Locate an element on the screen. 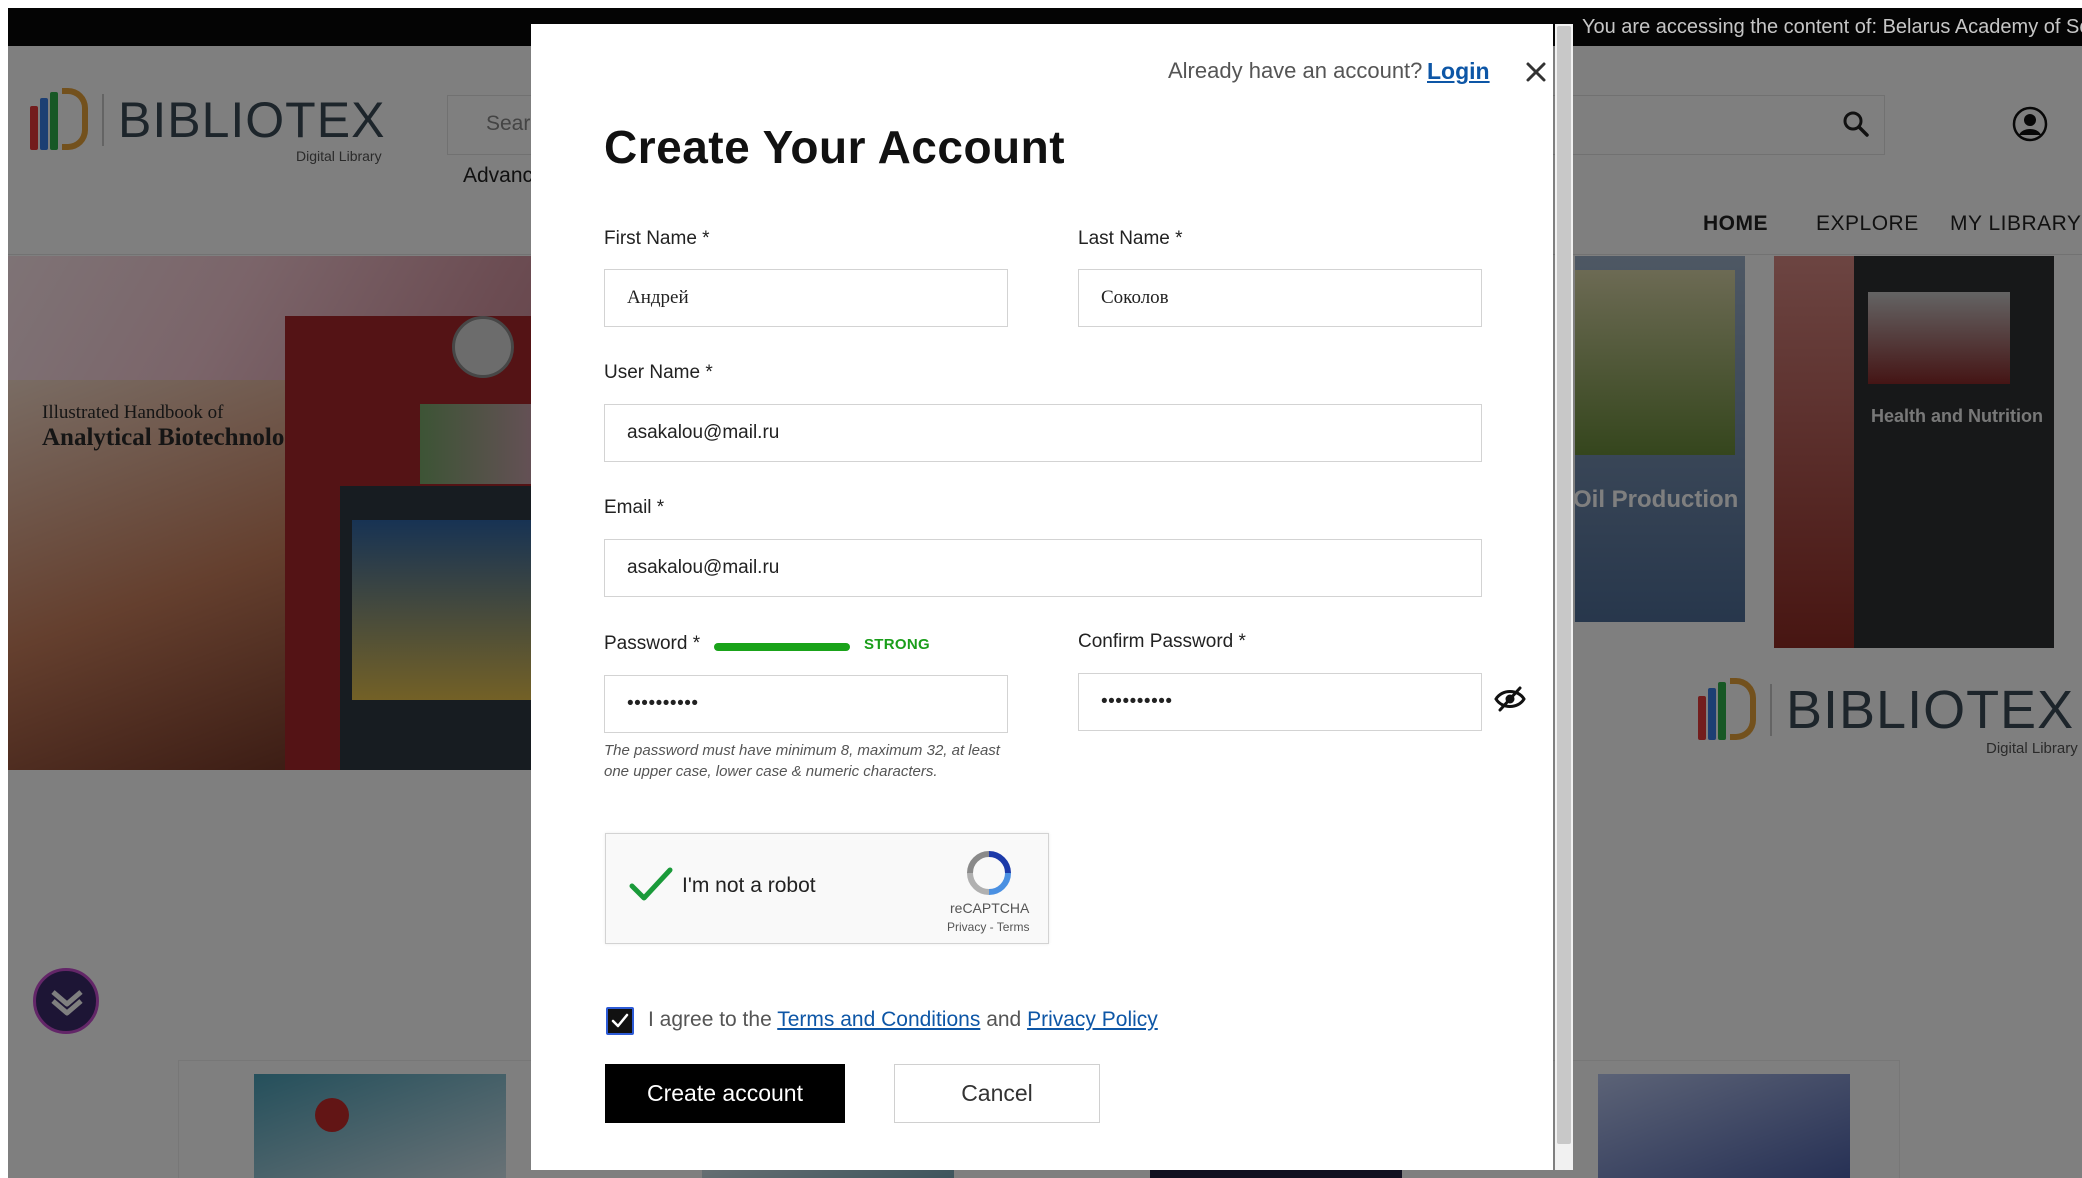 The width and height of the screenshot is (2082, 1178). recaptcha-brand: reCAPTCHA is located at coordinates (990, 908).